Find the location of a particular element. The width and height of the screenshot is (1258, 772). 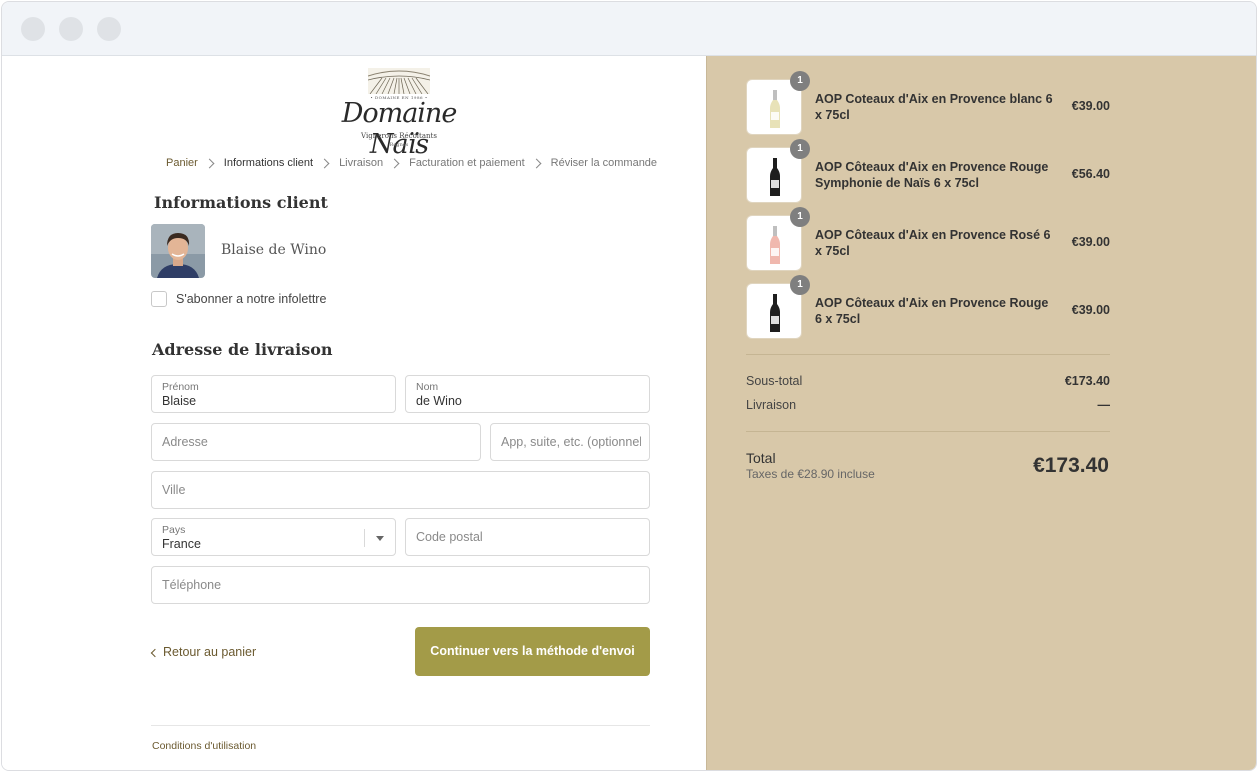

window-maximize-dot is located at coordinates (109, 29).